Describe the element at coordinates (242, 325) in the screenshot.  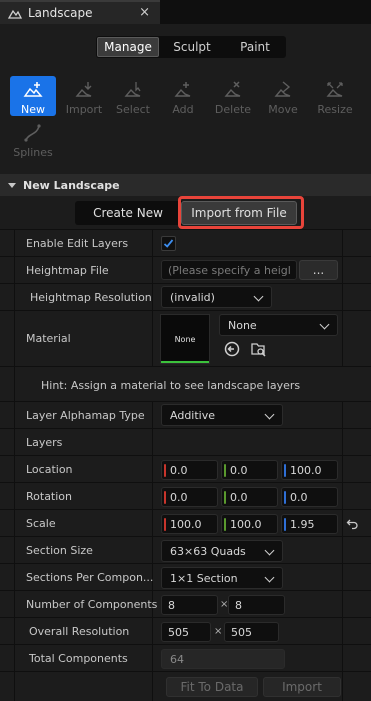
I see `material-value: None` at that location.